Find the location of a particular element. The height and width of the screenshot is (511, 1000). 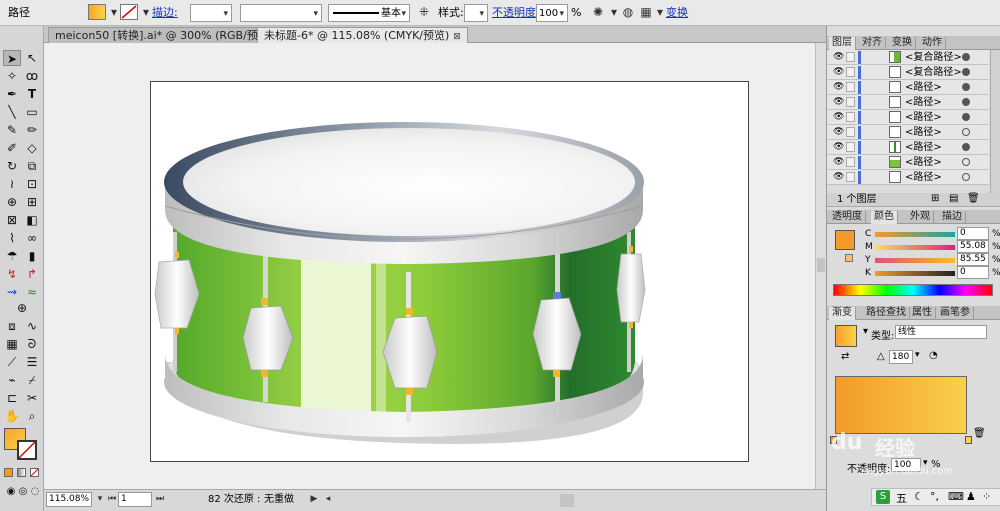

tab-layers: 图层 is located at coordinates (842, 43).